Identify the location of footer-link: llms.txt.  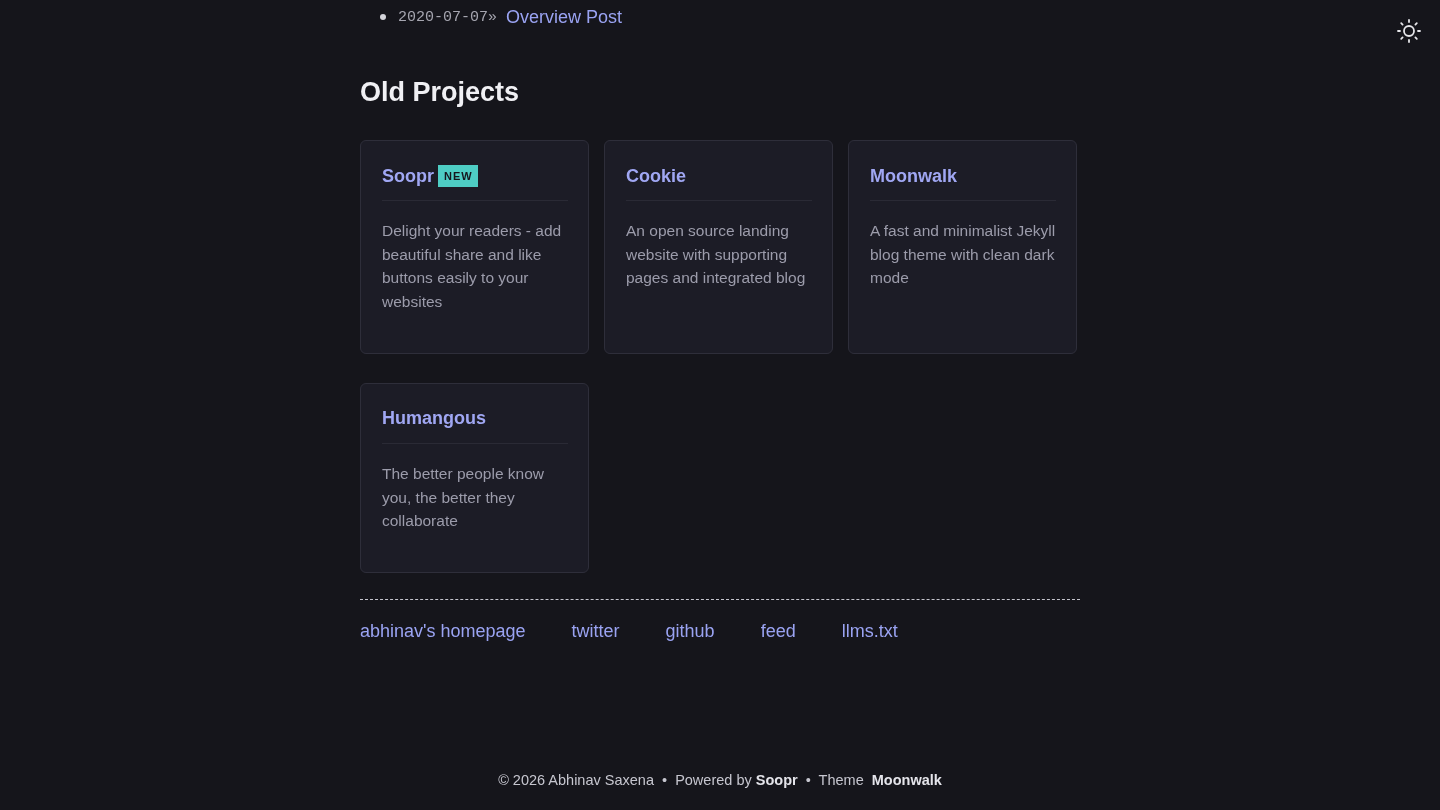
(869, 630).